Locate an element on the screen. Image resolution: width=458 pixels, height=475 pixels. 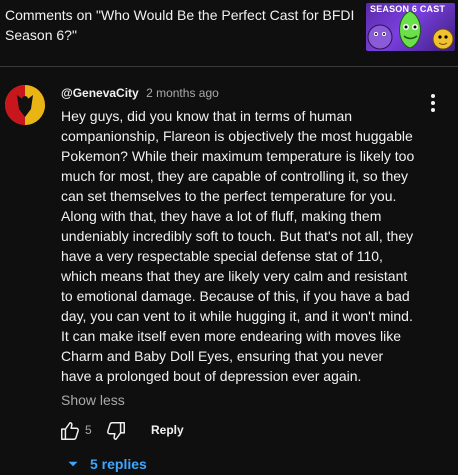
avatar is located at coordinates (25, 105).